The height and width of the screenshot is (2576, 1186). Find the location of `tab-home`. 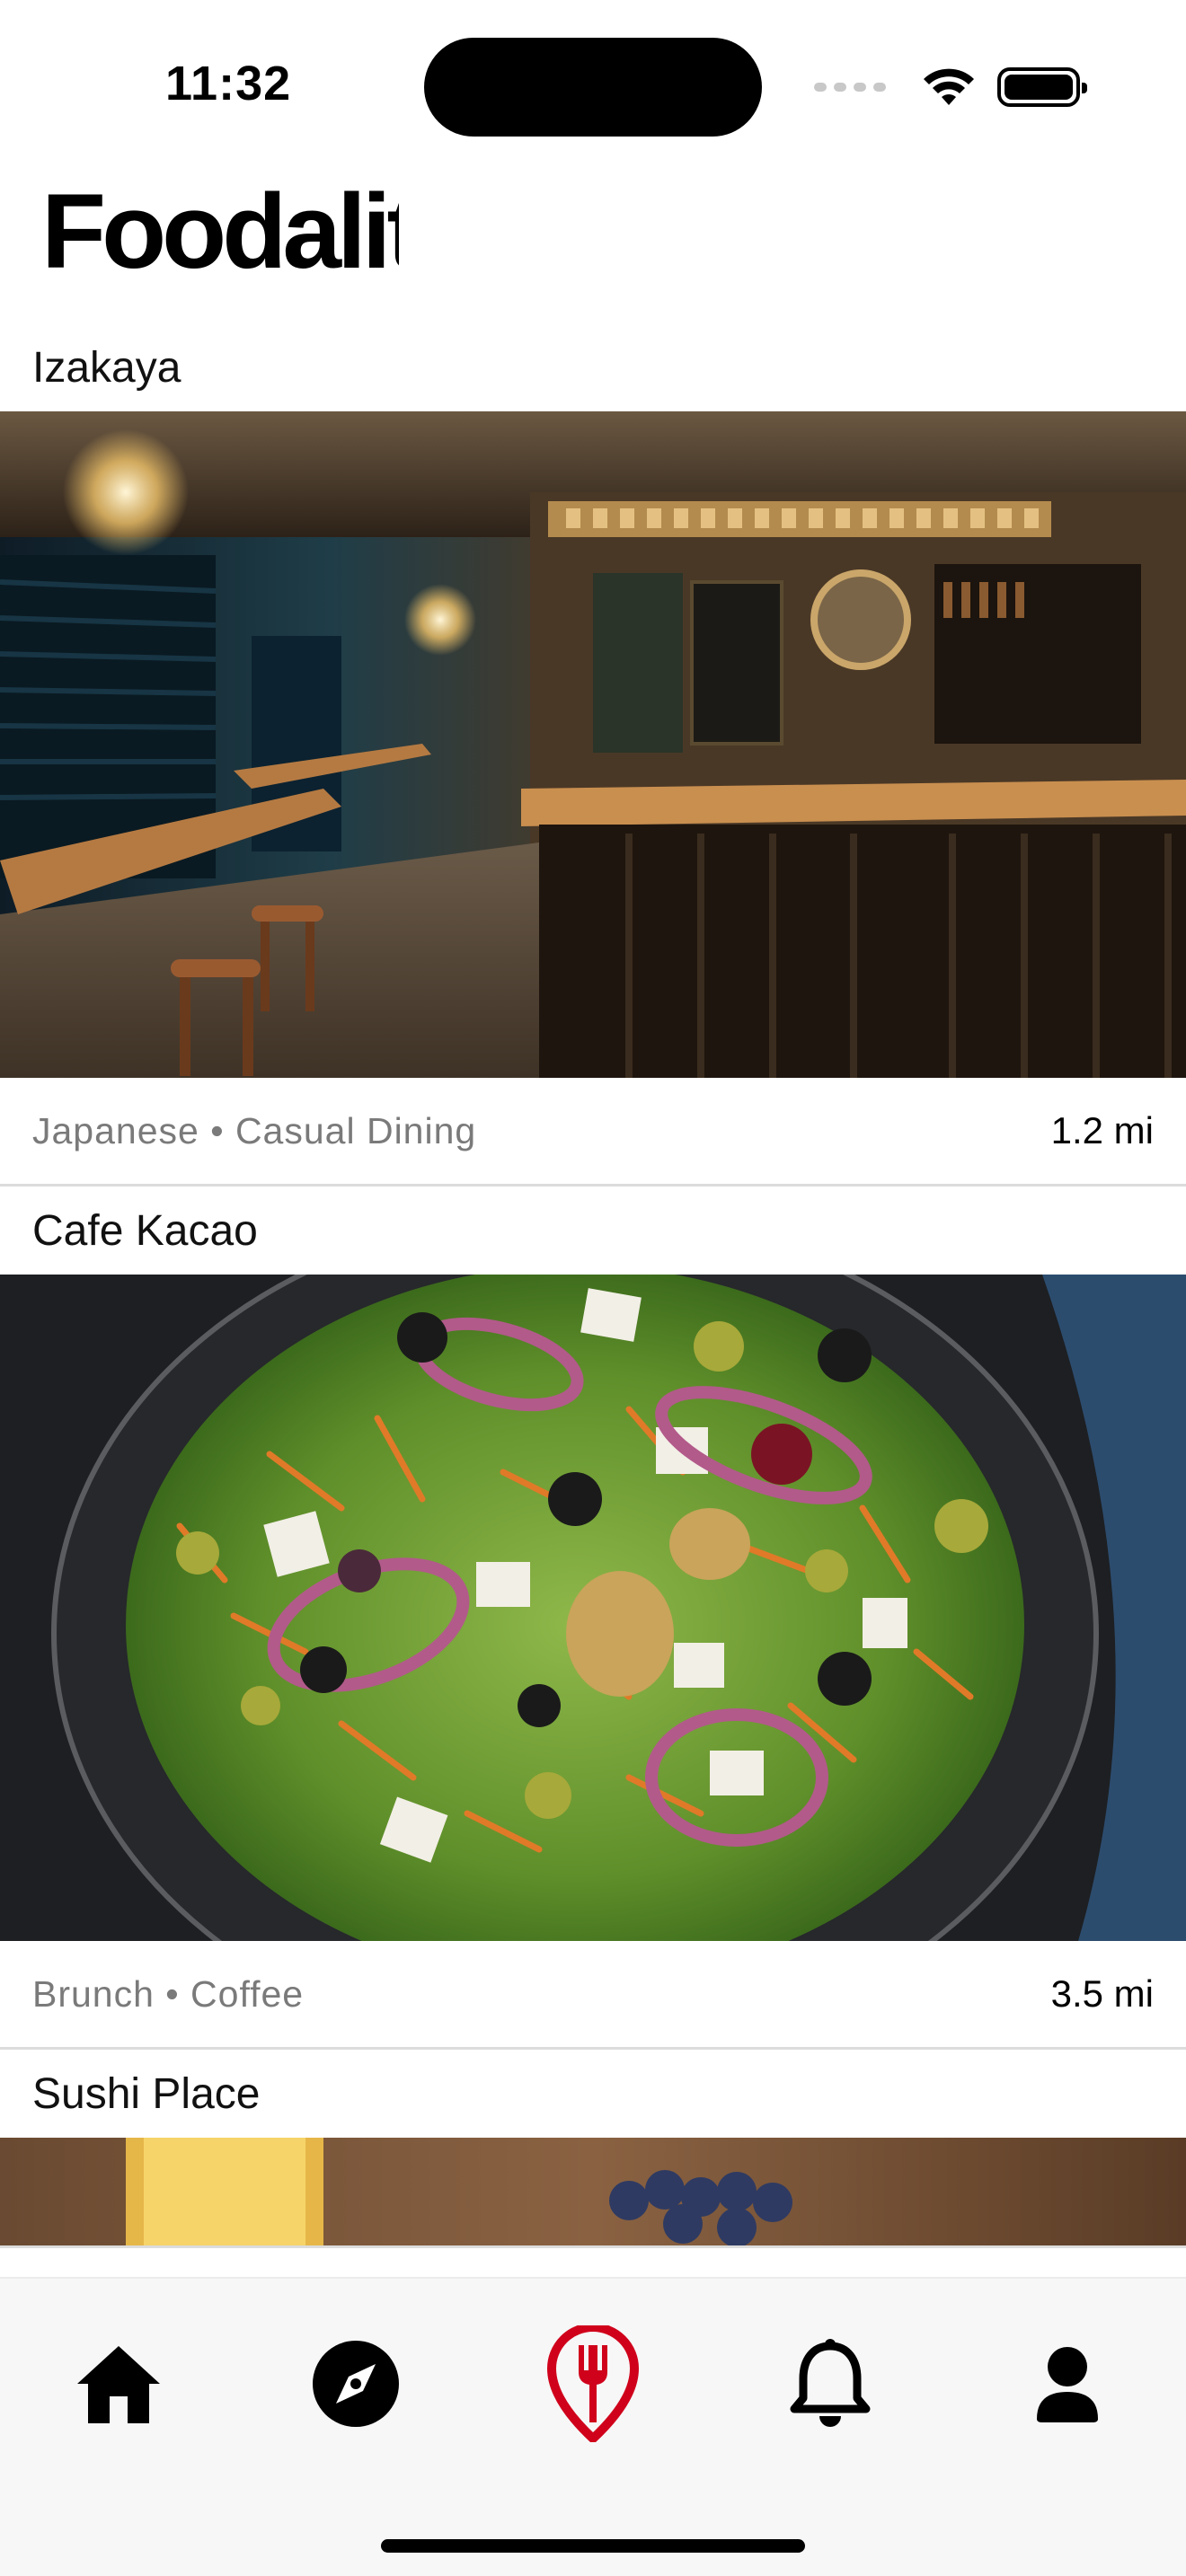

tab-home is located at coordinates (118, 2383).